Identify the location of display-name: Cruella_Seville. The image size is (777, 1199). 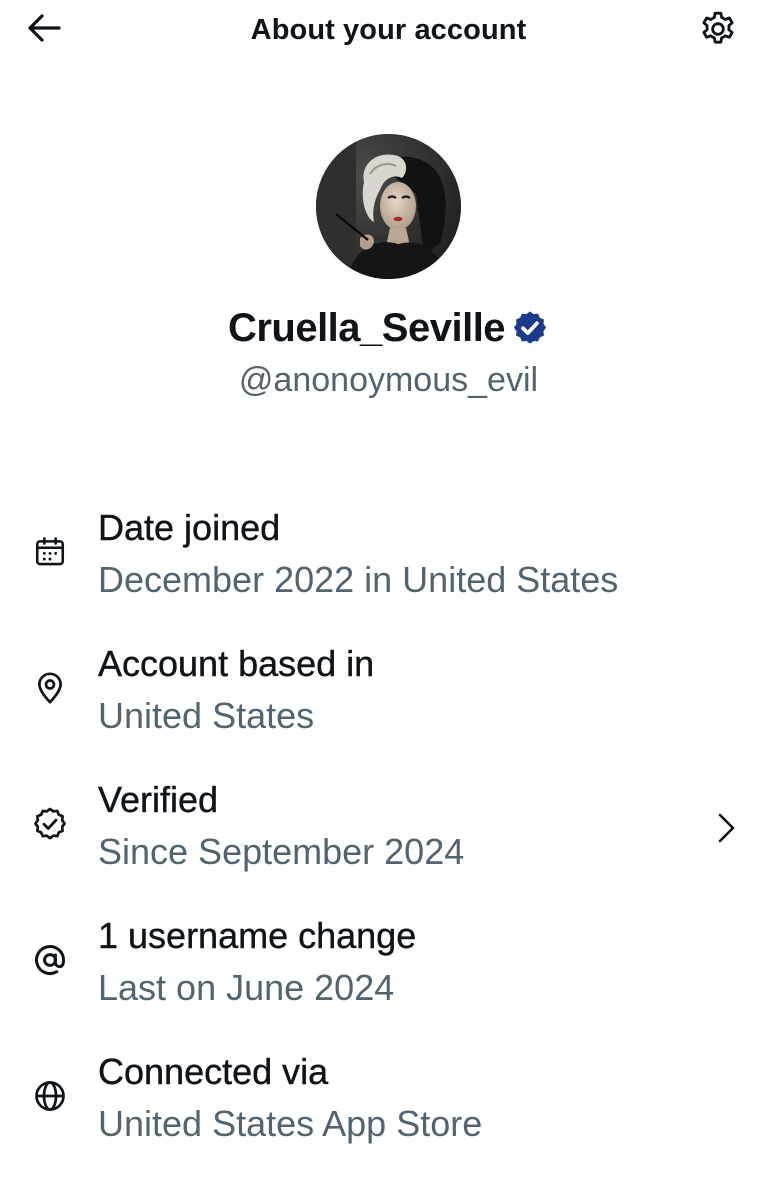
(366, 328).